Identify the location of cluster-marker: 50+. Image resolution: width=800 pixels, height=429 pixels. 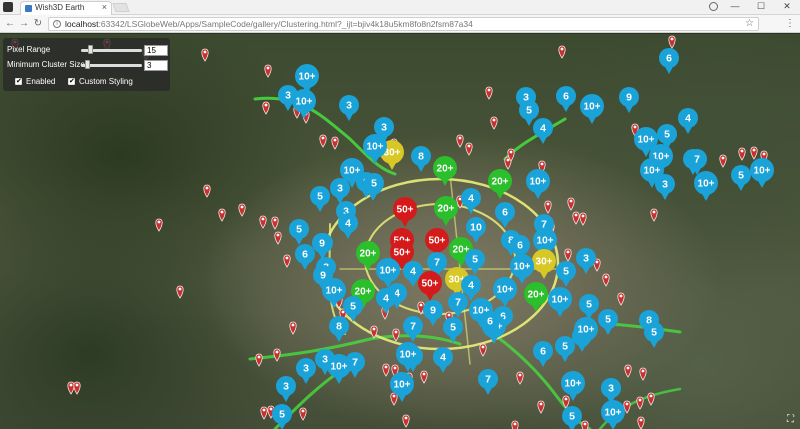
(430, 286).